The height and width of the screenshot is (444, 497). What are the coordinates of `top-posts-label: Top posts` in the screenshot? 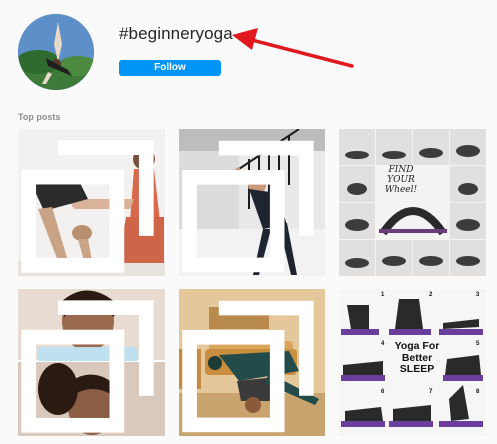 It's located at (39, 117).